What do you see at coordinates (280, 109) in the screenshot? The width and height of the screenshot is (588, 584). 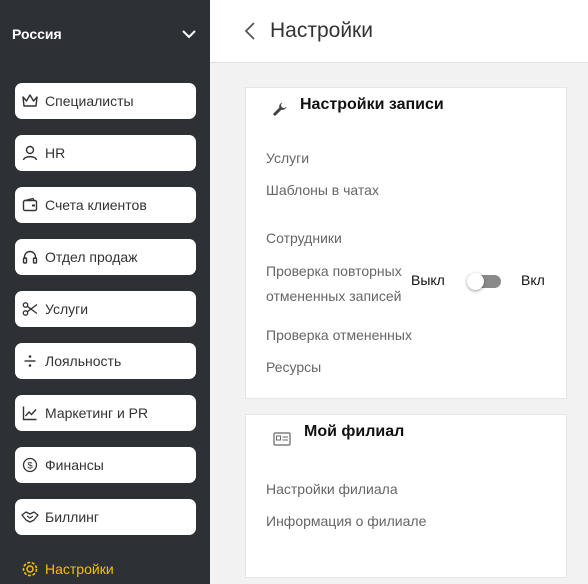 I see `wrench-icon` at bounding box center [280, 109].